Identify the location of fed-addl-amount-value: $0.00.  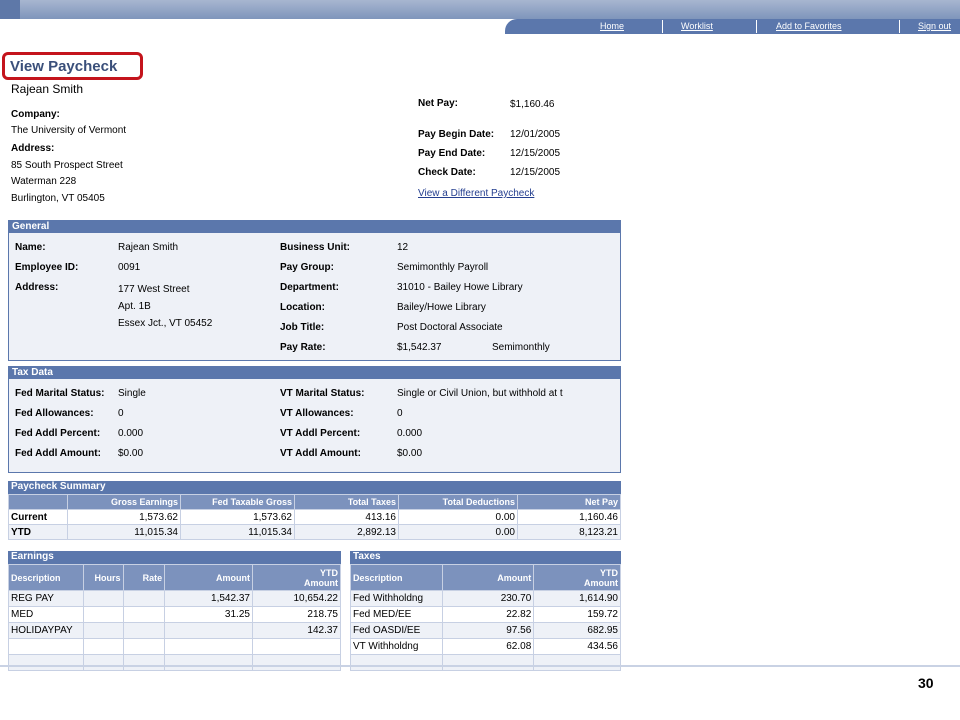
(131, 453).